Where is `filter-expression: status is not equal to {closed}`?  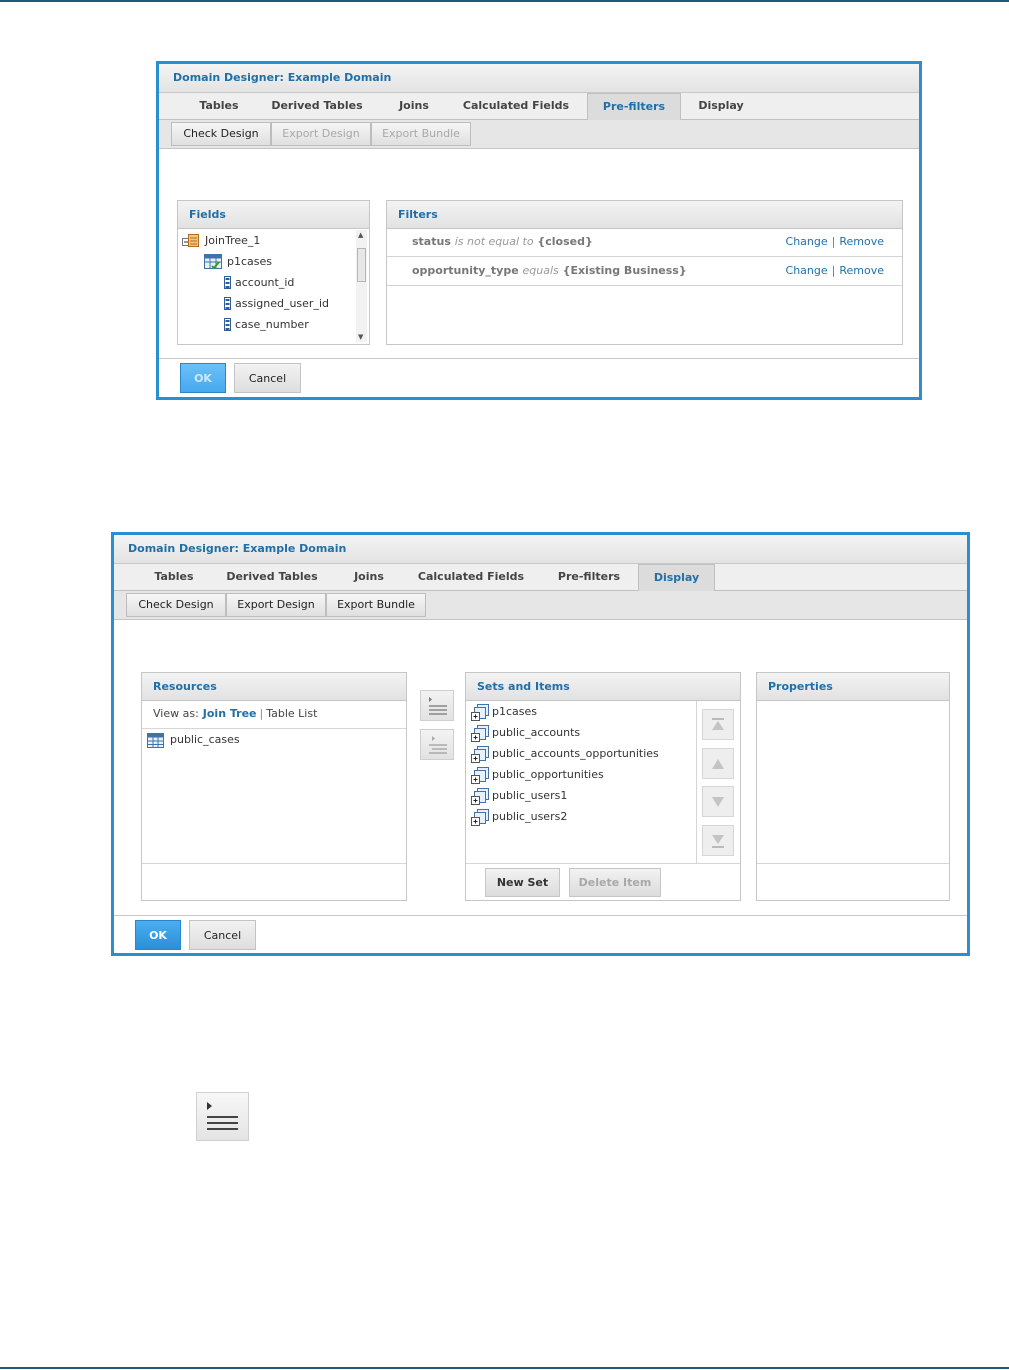 filter-expression: status is not equal to {closed} is located at coordinates (502, 242).